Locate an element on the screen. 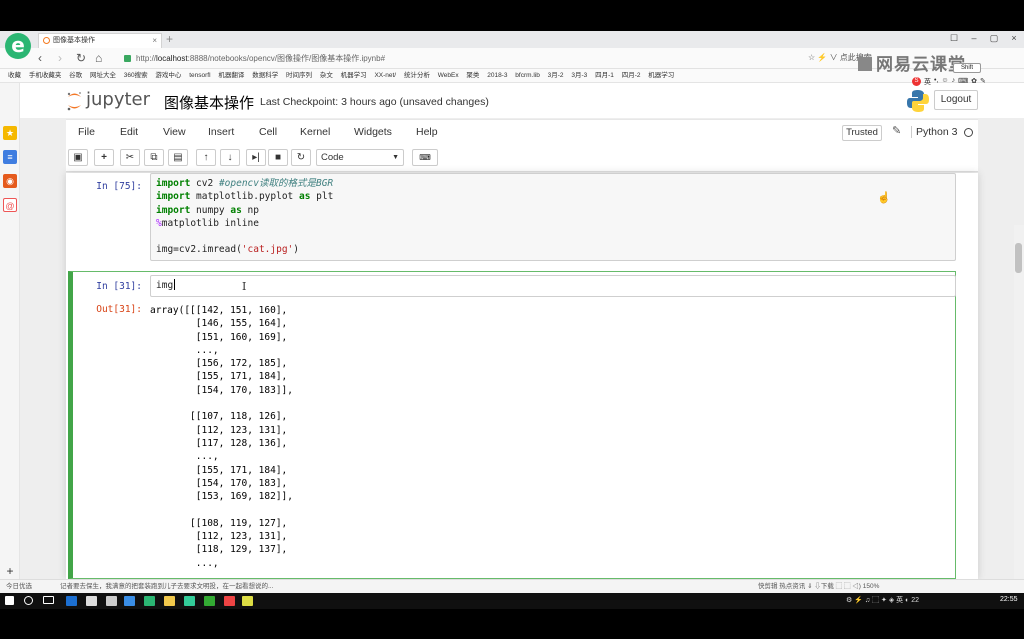 The width and height of the screenshot is (1024, 639). home-icon: ⌂ is located at coordinates (98, 58).